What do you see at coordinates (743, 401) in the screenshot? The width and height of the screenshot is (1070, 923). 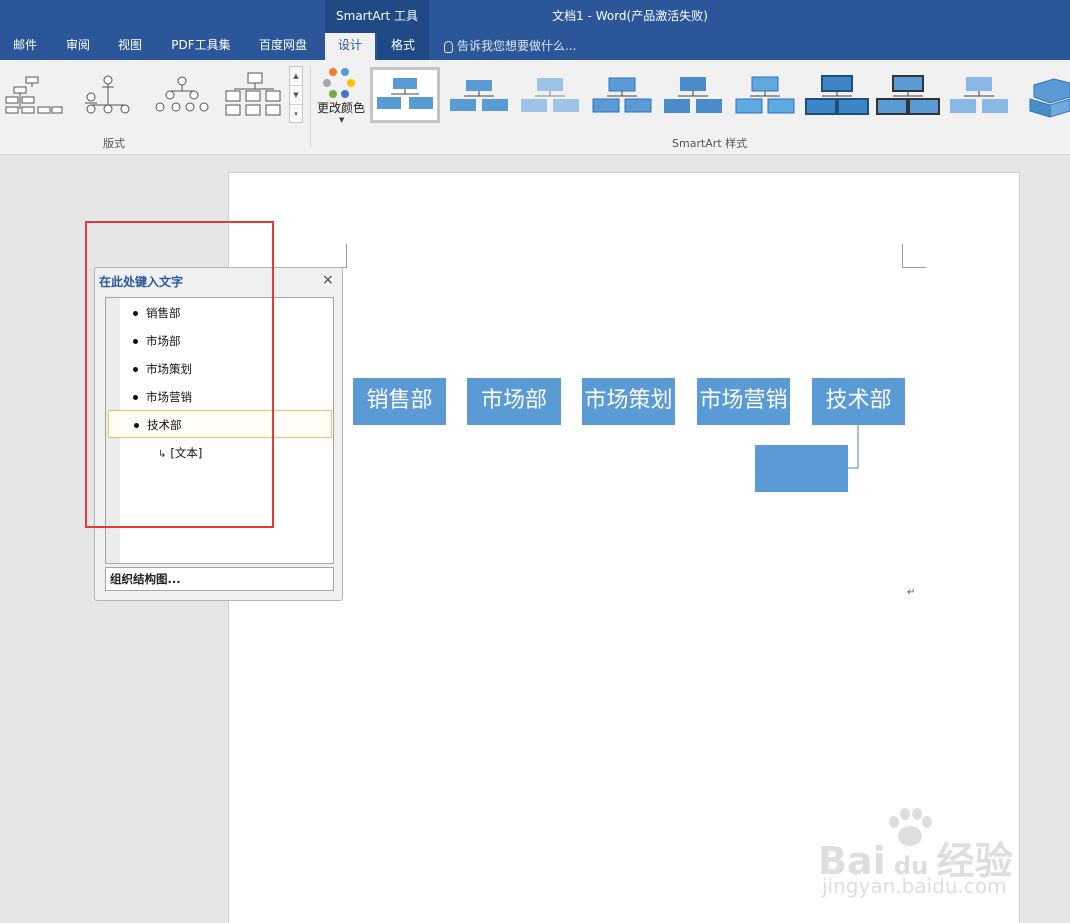 I see `smartart-node: 市场营销` at bounding box center [743, 401].